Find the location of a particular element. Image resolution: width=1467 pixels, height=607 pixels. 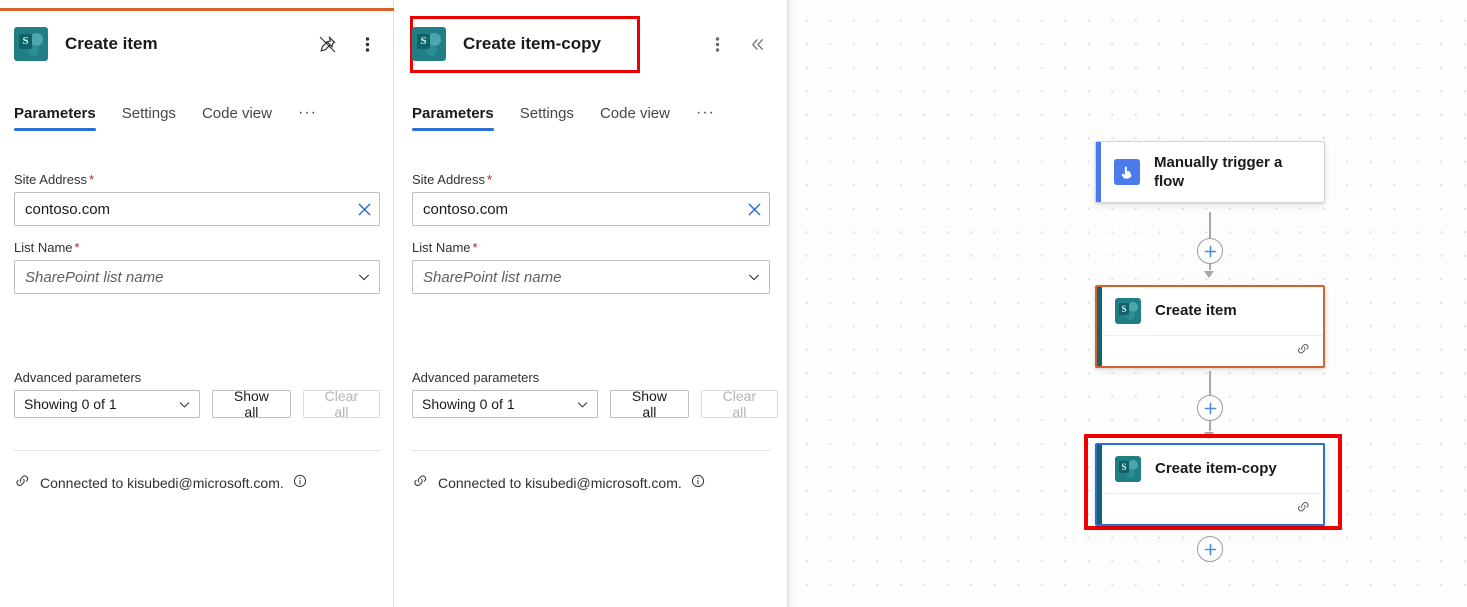

flow-node-create-item: S Create item is located at coordinates (1210, 326).